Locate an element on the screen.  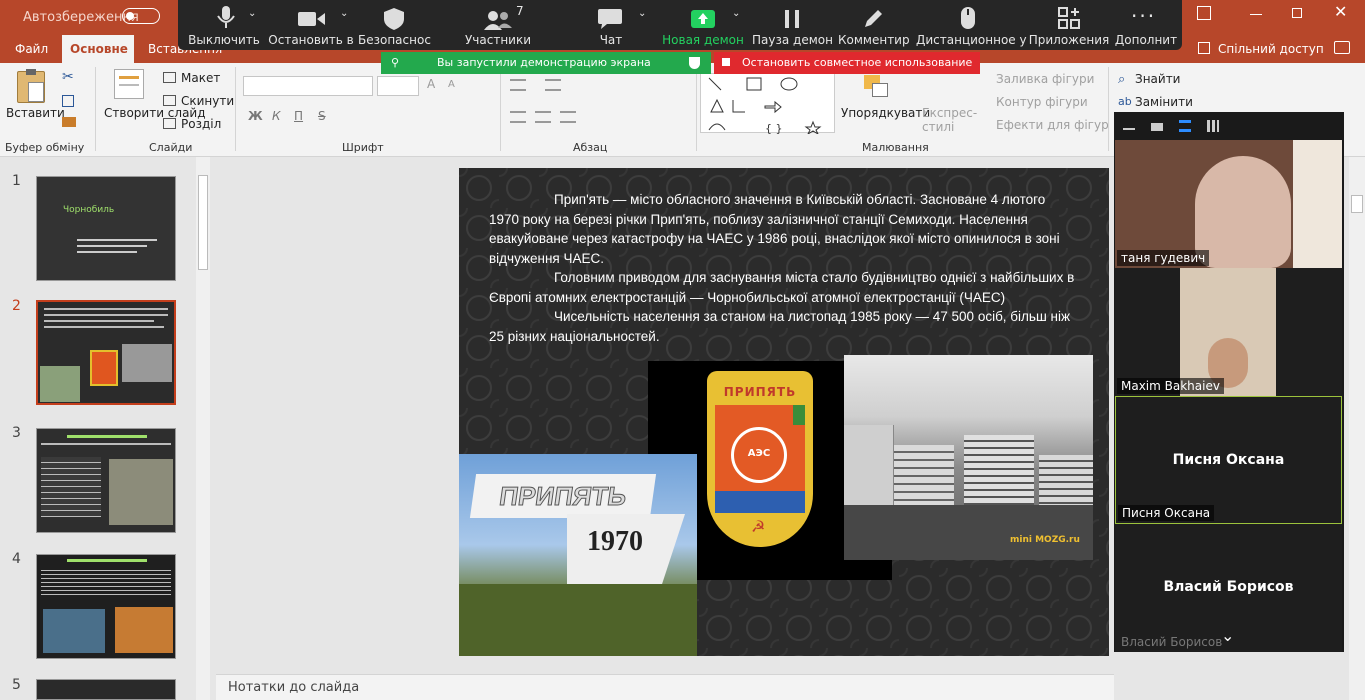
security-button: Безопаснос is located at coordinates (394, 25).